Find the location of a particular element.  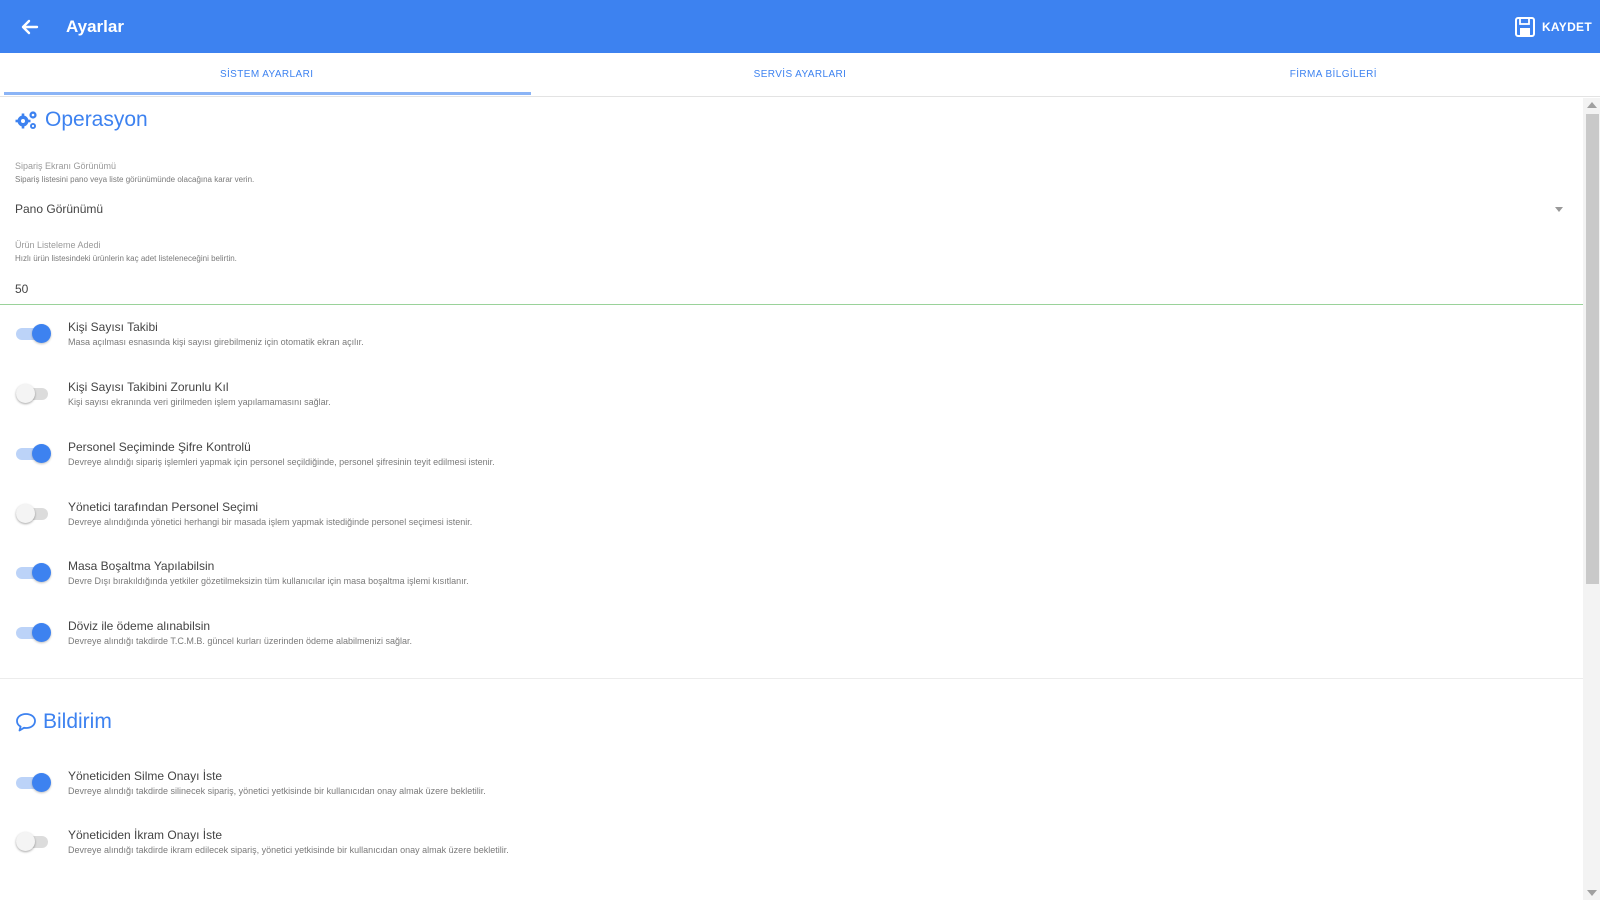

section-title-operasyon: Operasyon is located at coordinates (81, 120).